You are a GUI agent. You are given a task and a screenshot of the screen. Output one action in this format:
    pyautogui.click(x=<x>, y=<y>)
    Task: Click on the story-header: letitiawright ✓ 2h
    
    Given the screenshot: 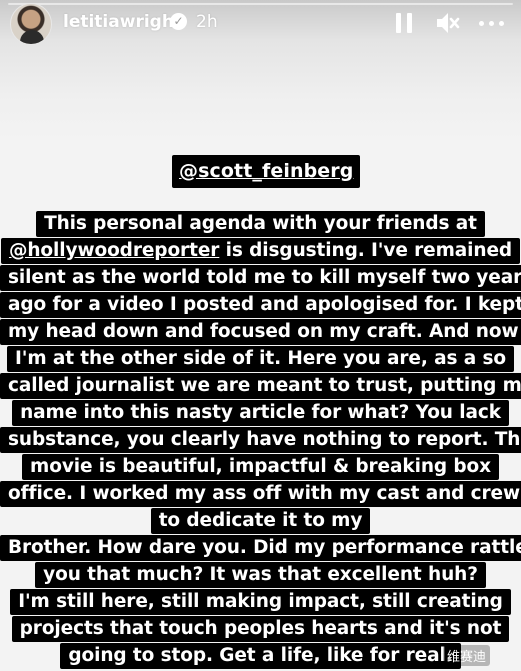 What is the action you would take?
    pyautogui.click(x=260, y=24)
    